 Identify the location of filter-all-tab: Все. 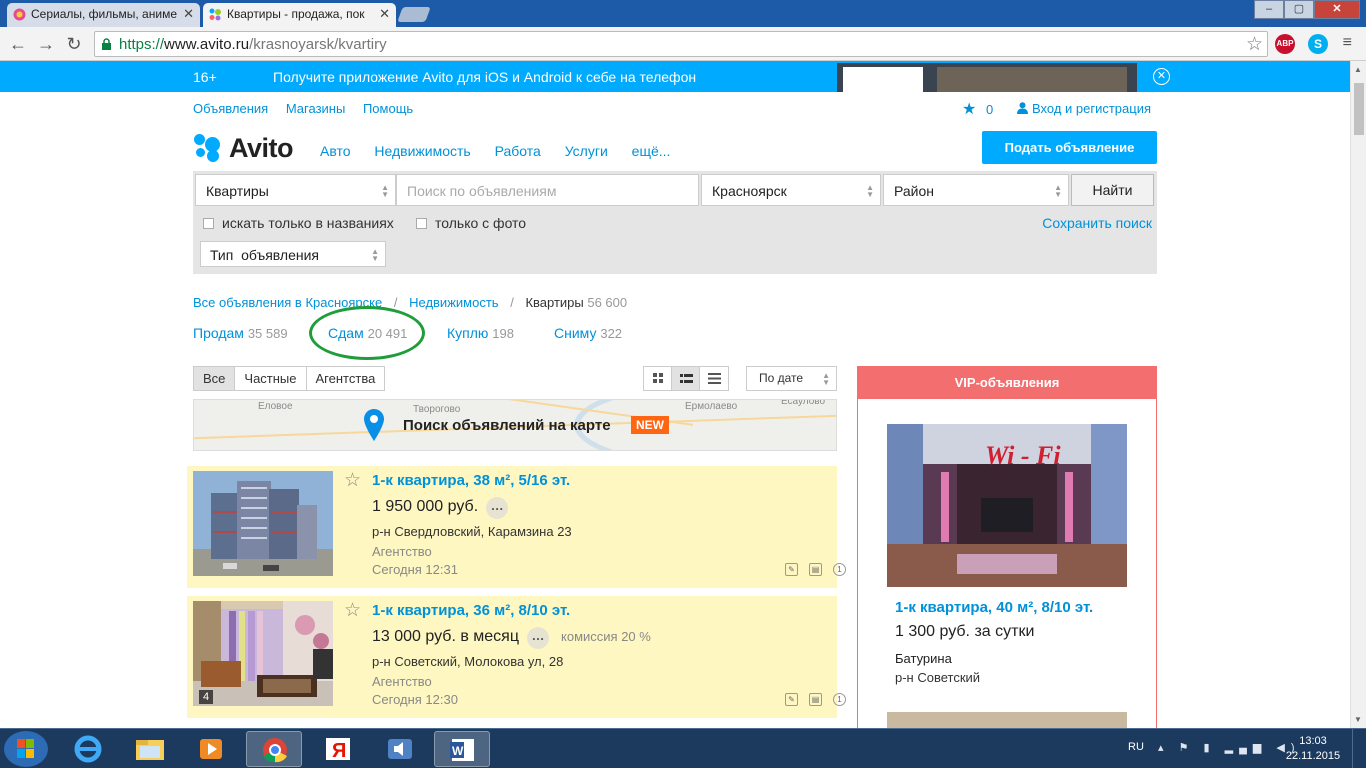
(215, 378).